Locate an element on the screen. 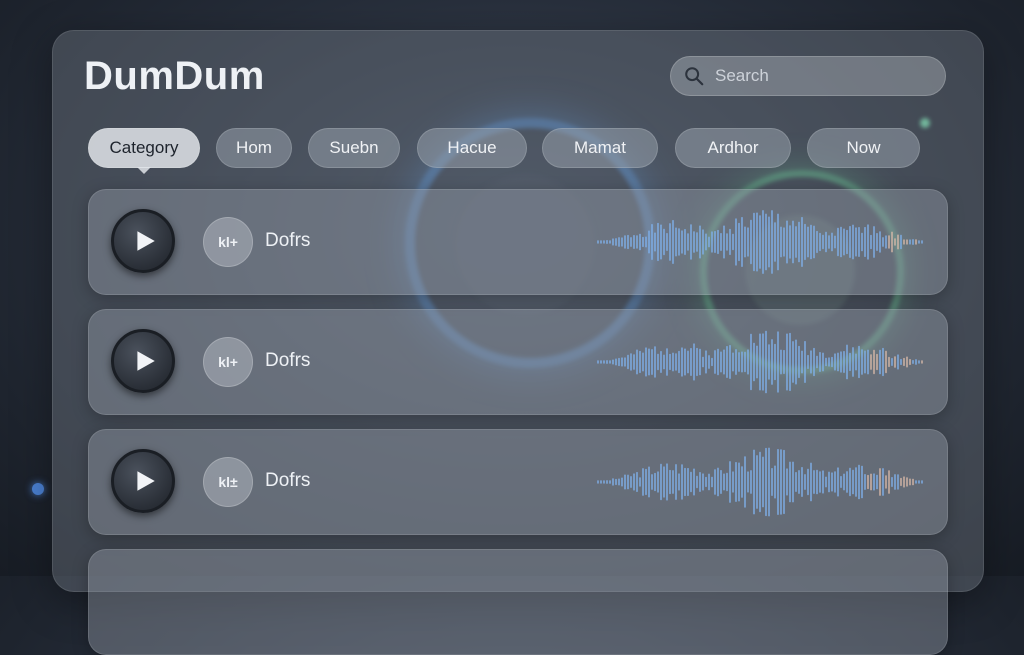 The height and width of the screenshot is (655, 1024). category-chip-now: Now is located at coordinates (863, 148).